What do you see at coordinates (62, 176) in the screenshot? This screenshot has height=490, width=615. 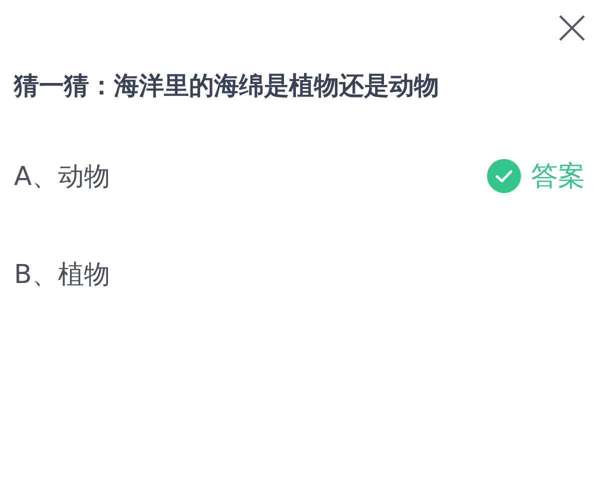 I see `option-text: A、动物` at bounding box center [62, 176].